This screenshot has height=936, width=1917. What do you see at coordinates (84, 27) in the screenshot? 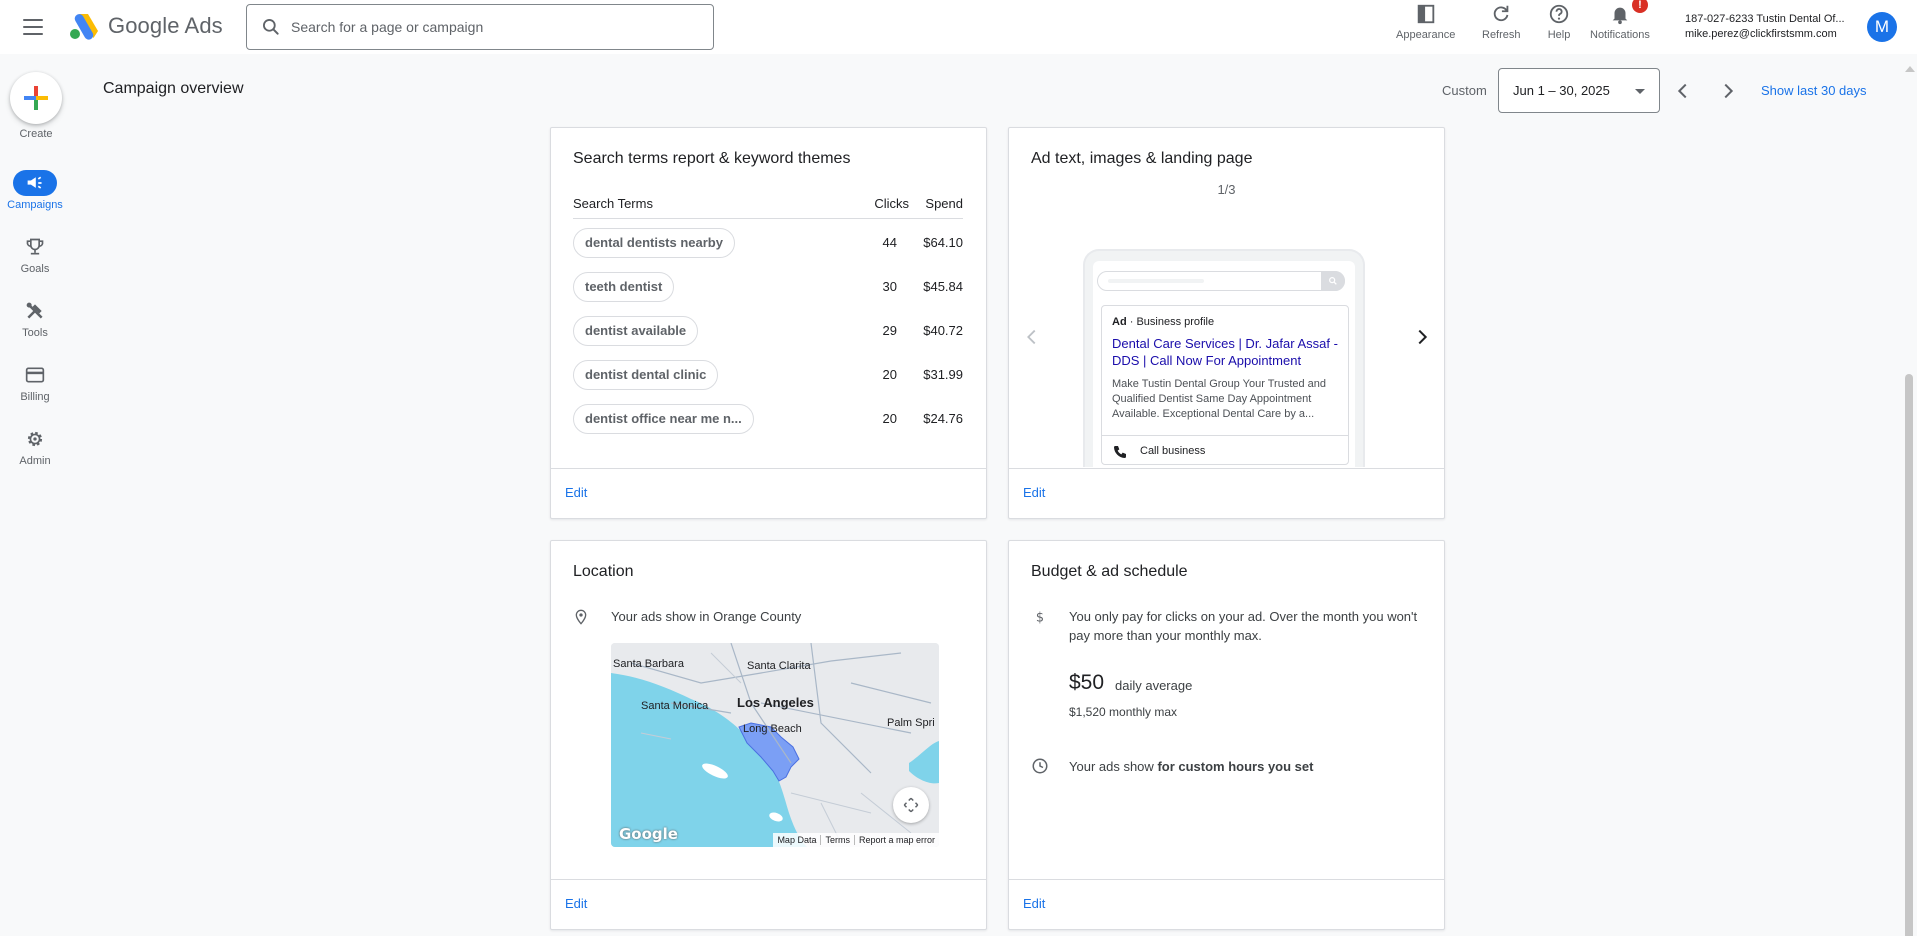
I see `google-ads-logo-icon` at bounding box center [84, 27].